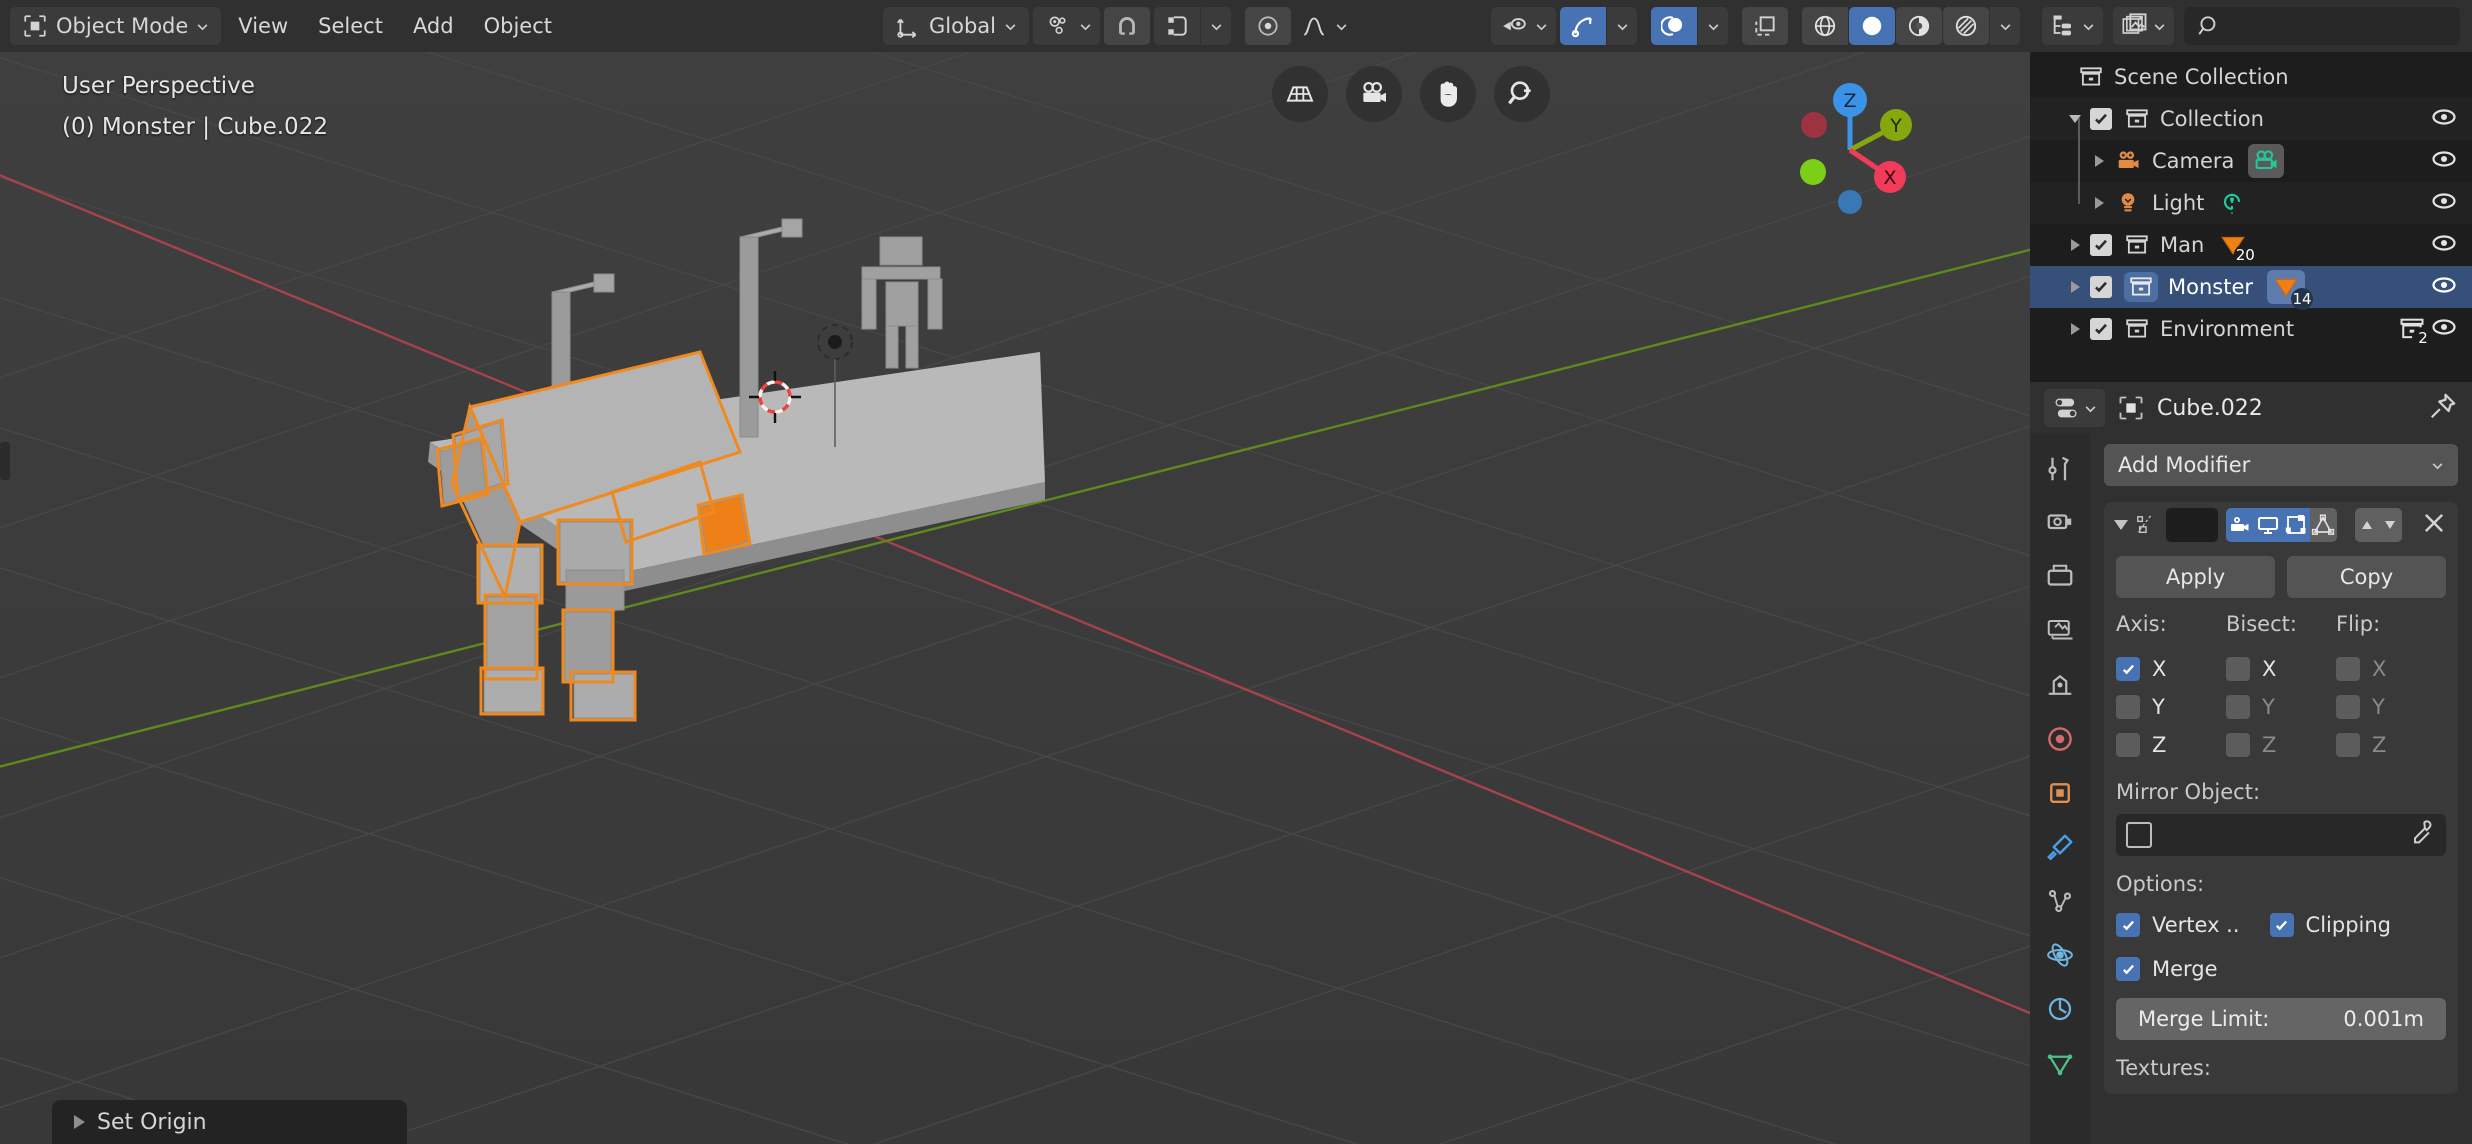 This screenshot has width=2472, height=1144. I want to click on visibility-toggle-environment, so click(2444, 329).